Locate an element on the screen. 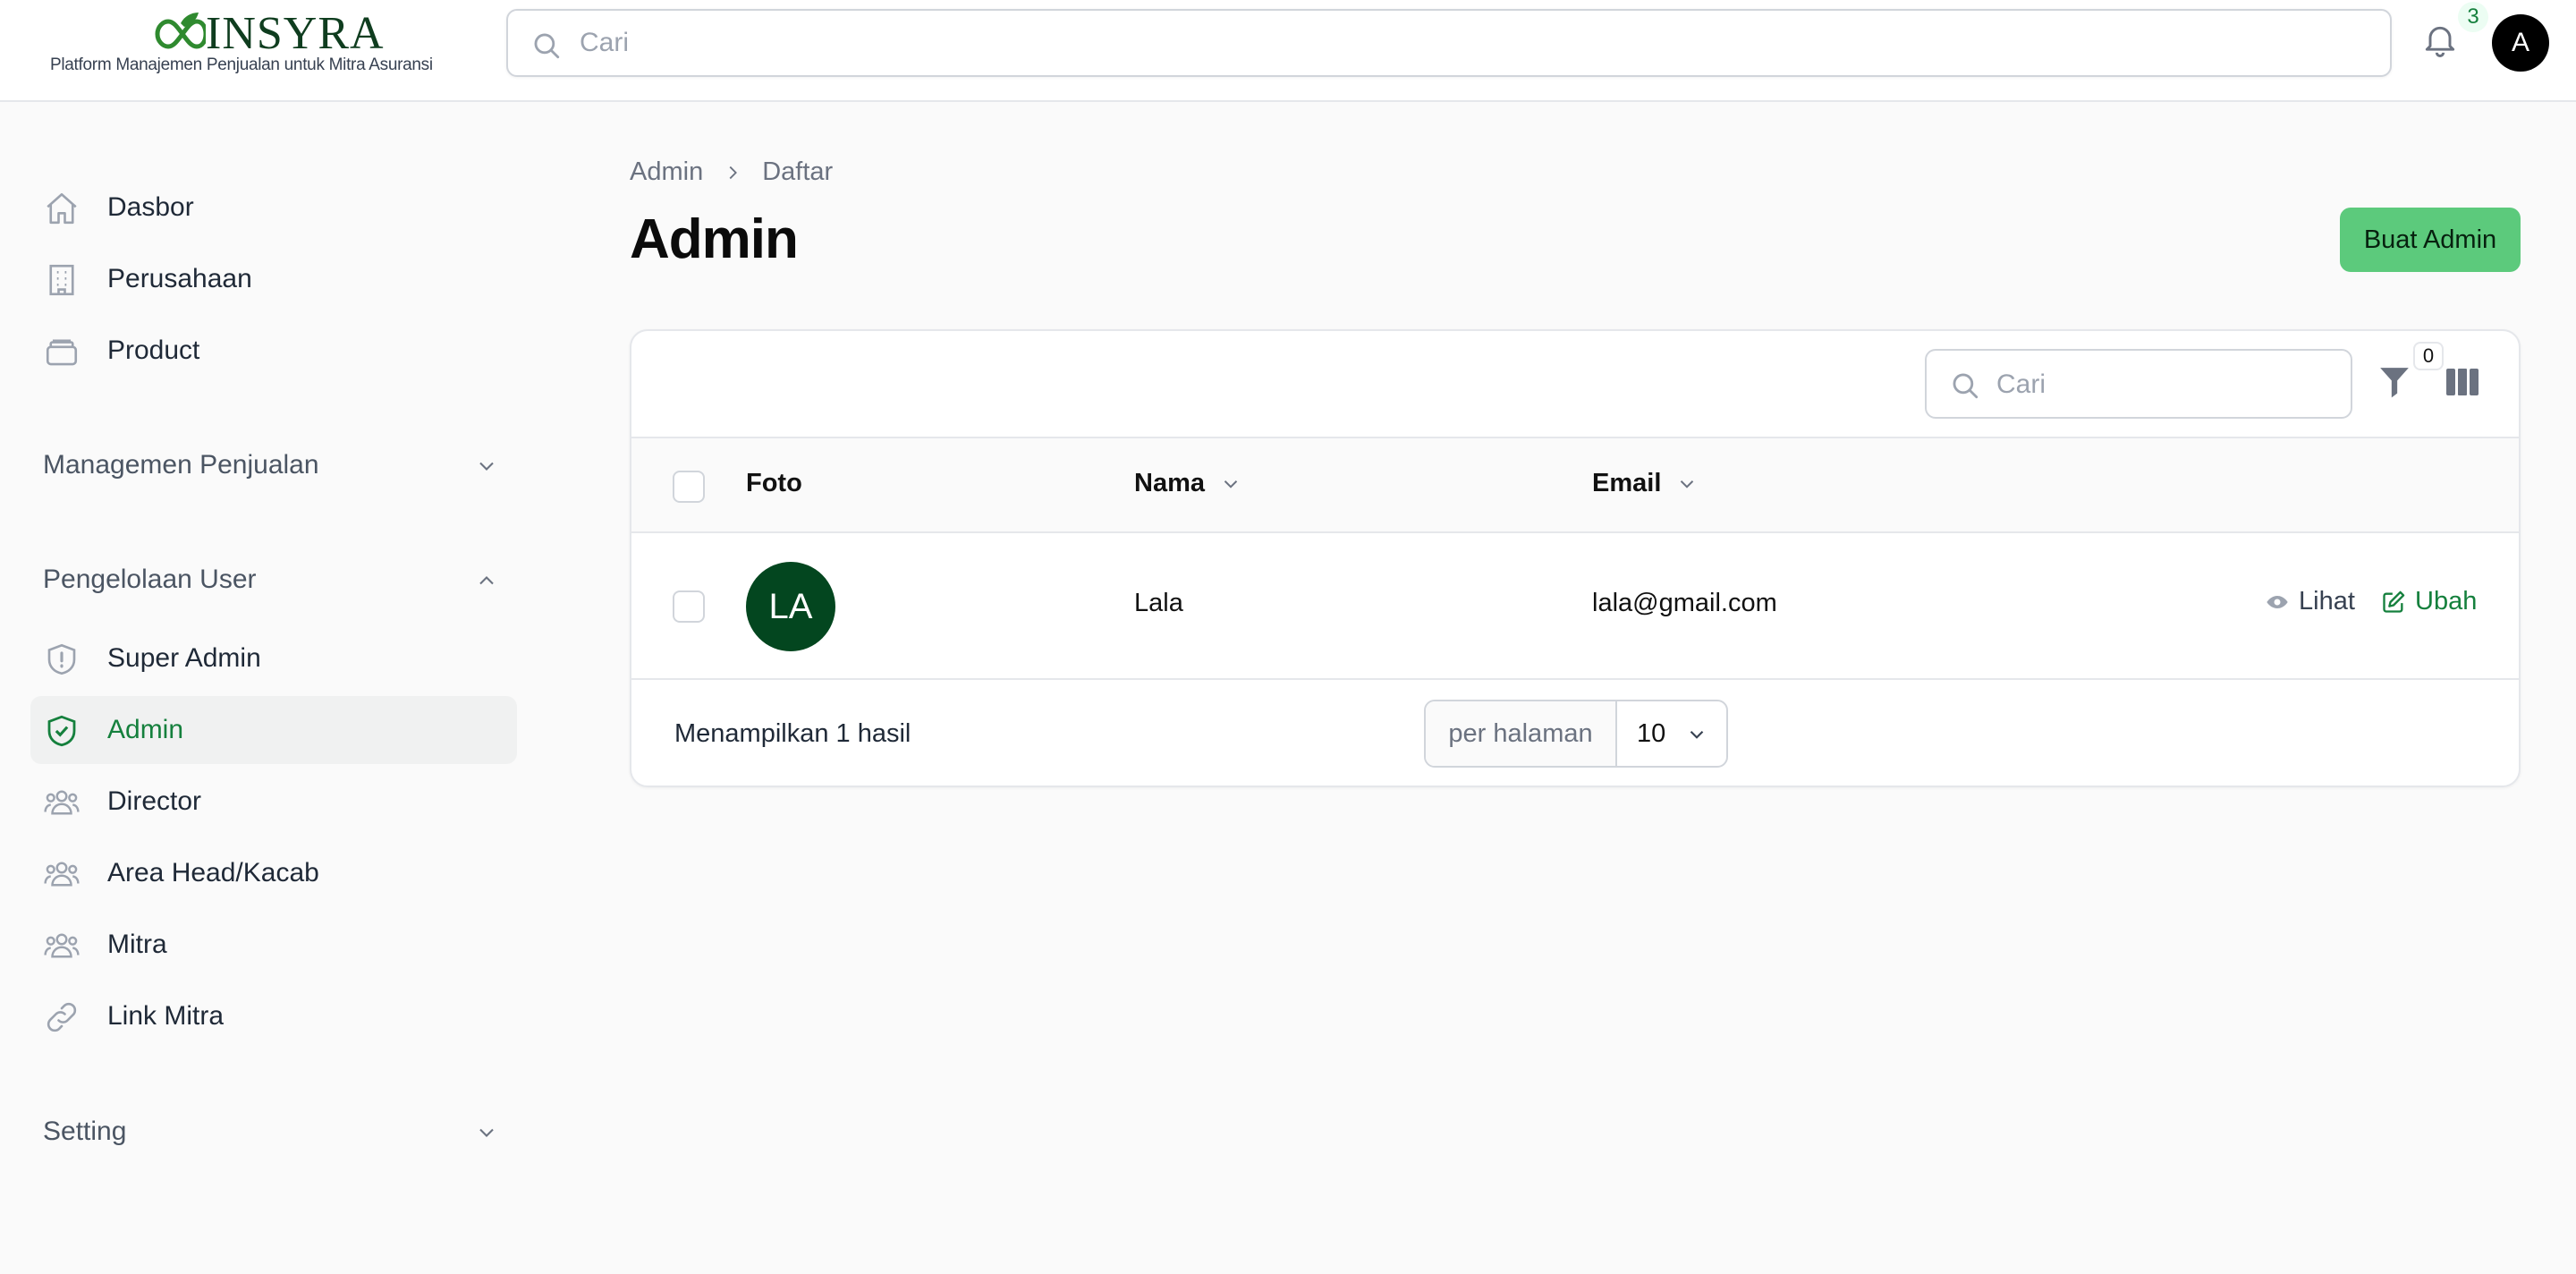 This screenshot has width=2576, height=1274. edit-action: Ubah is located at coordinates (2429, 601).